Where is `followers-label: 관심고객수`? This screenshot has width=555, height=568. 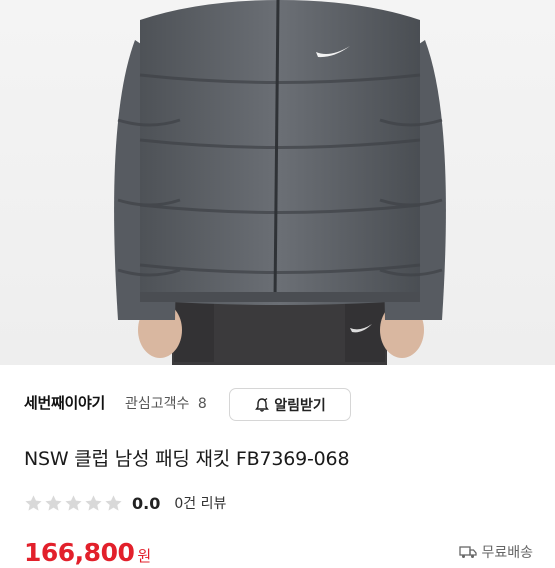 followers-label: 관심고객수 is located at coordinates (157, 404).